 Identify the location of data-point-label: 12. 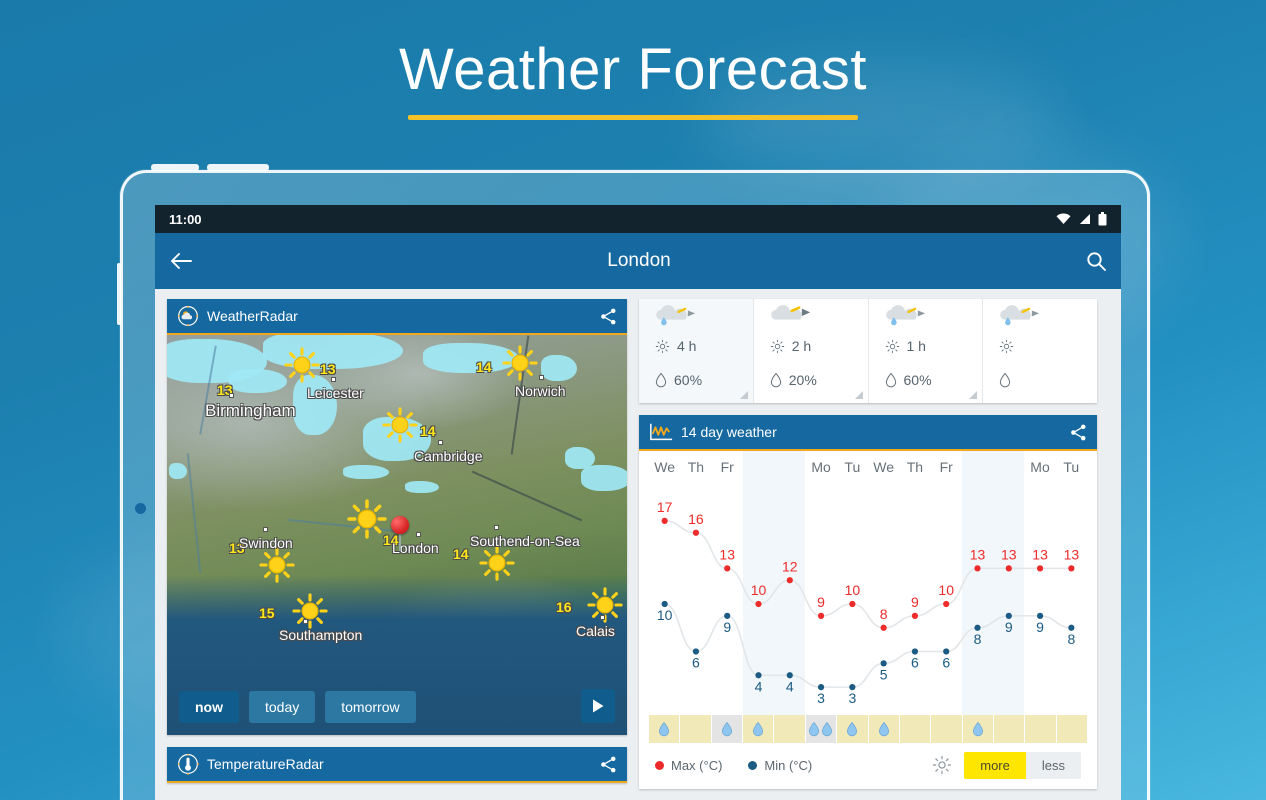
(790, 566).